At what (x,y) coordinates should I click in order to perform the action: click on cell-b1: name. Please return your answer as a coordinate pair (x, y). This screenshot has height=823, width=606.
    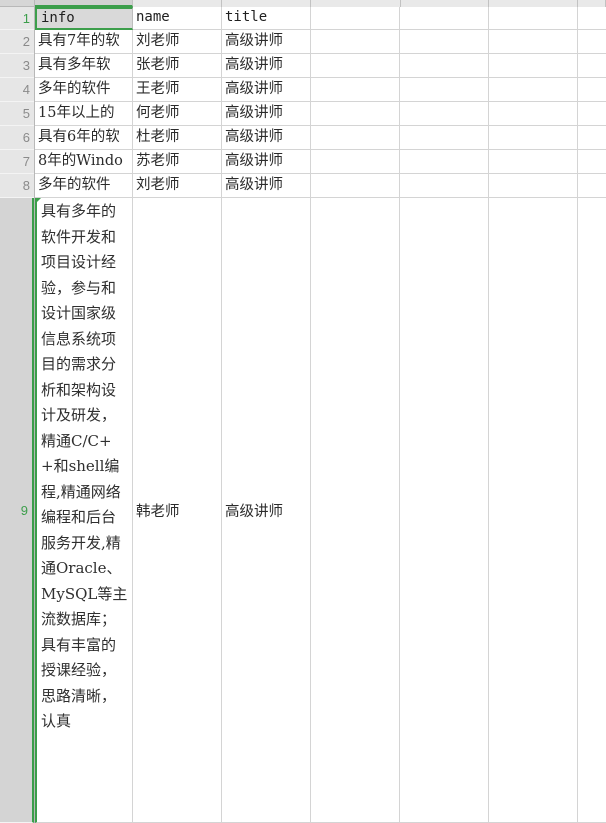
    Looking at the image, I should click on (177, 18).